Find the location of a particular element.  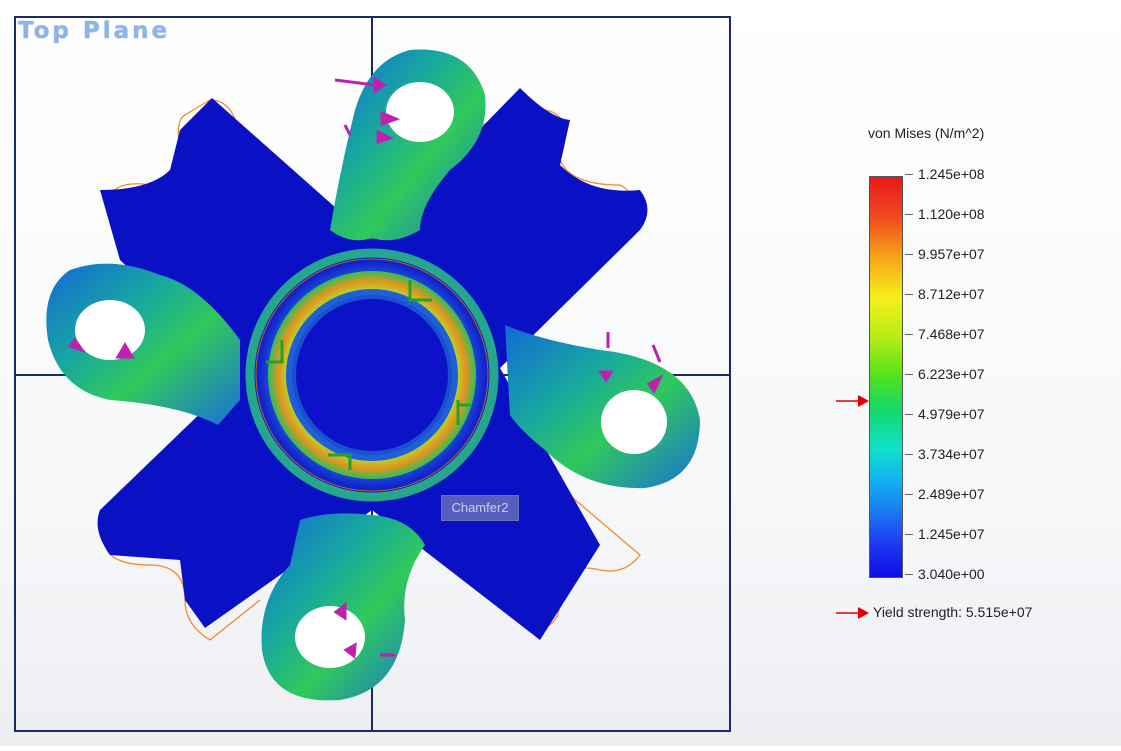

legend-tick-label: 2.489e+07 is located at coordinates (951, 494).